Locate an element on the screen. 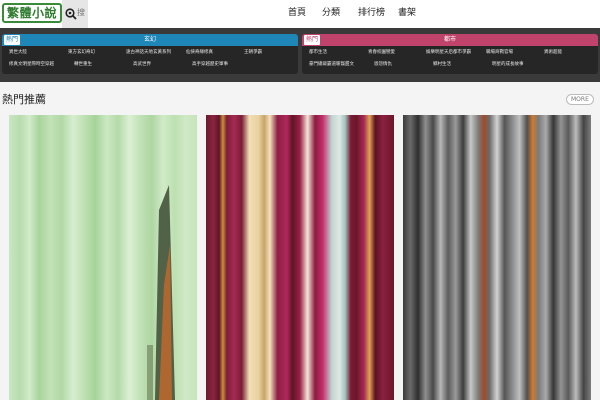  category-link: 恩怨情仇 is located at coordinates (383, 65).